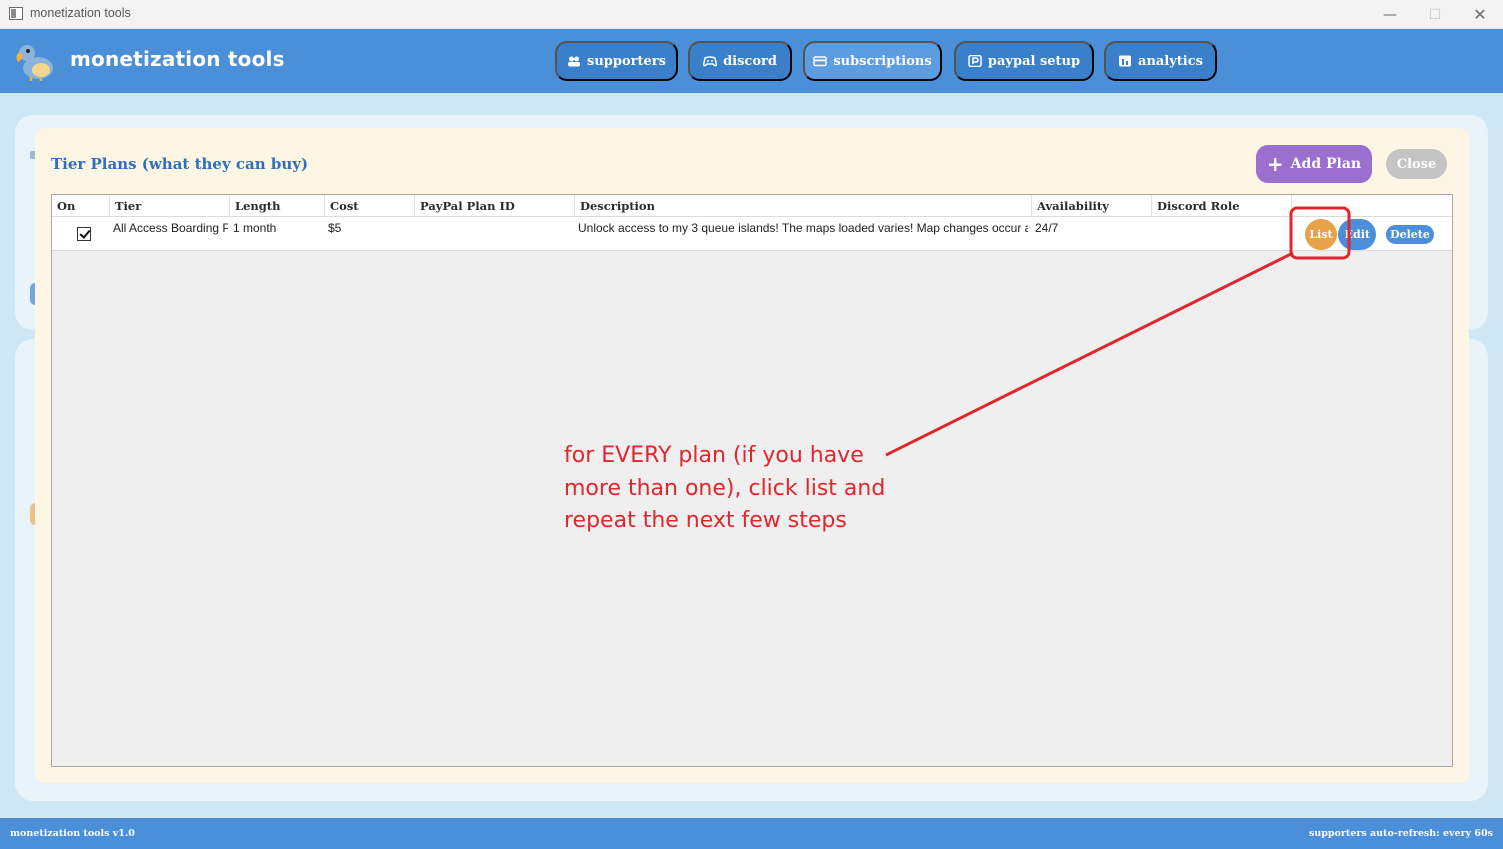 Image resolution: width=1503 pixels, height=849 pixels. What do you see at coordinates (180, 164) in the screenshot?
I see `modal-title: Tier Plans (what they can buy)` at bounding box center [180, 164].